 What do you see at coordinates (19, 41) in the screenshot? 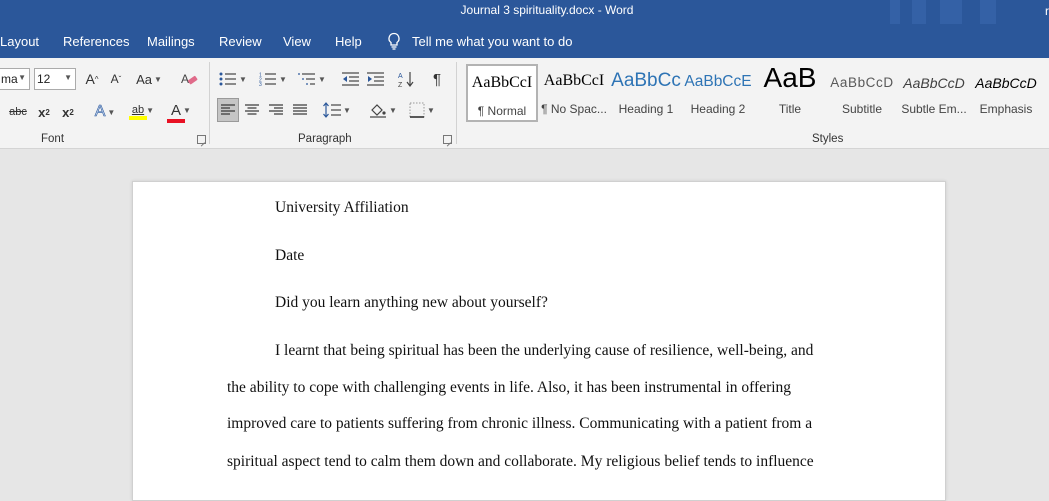
I see `tab-layout: Layout` at bounding box center [19, 41].